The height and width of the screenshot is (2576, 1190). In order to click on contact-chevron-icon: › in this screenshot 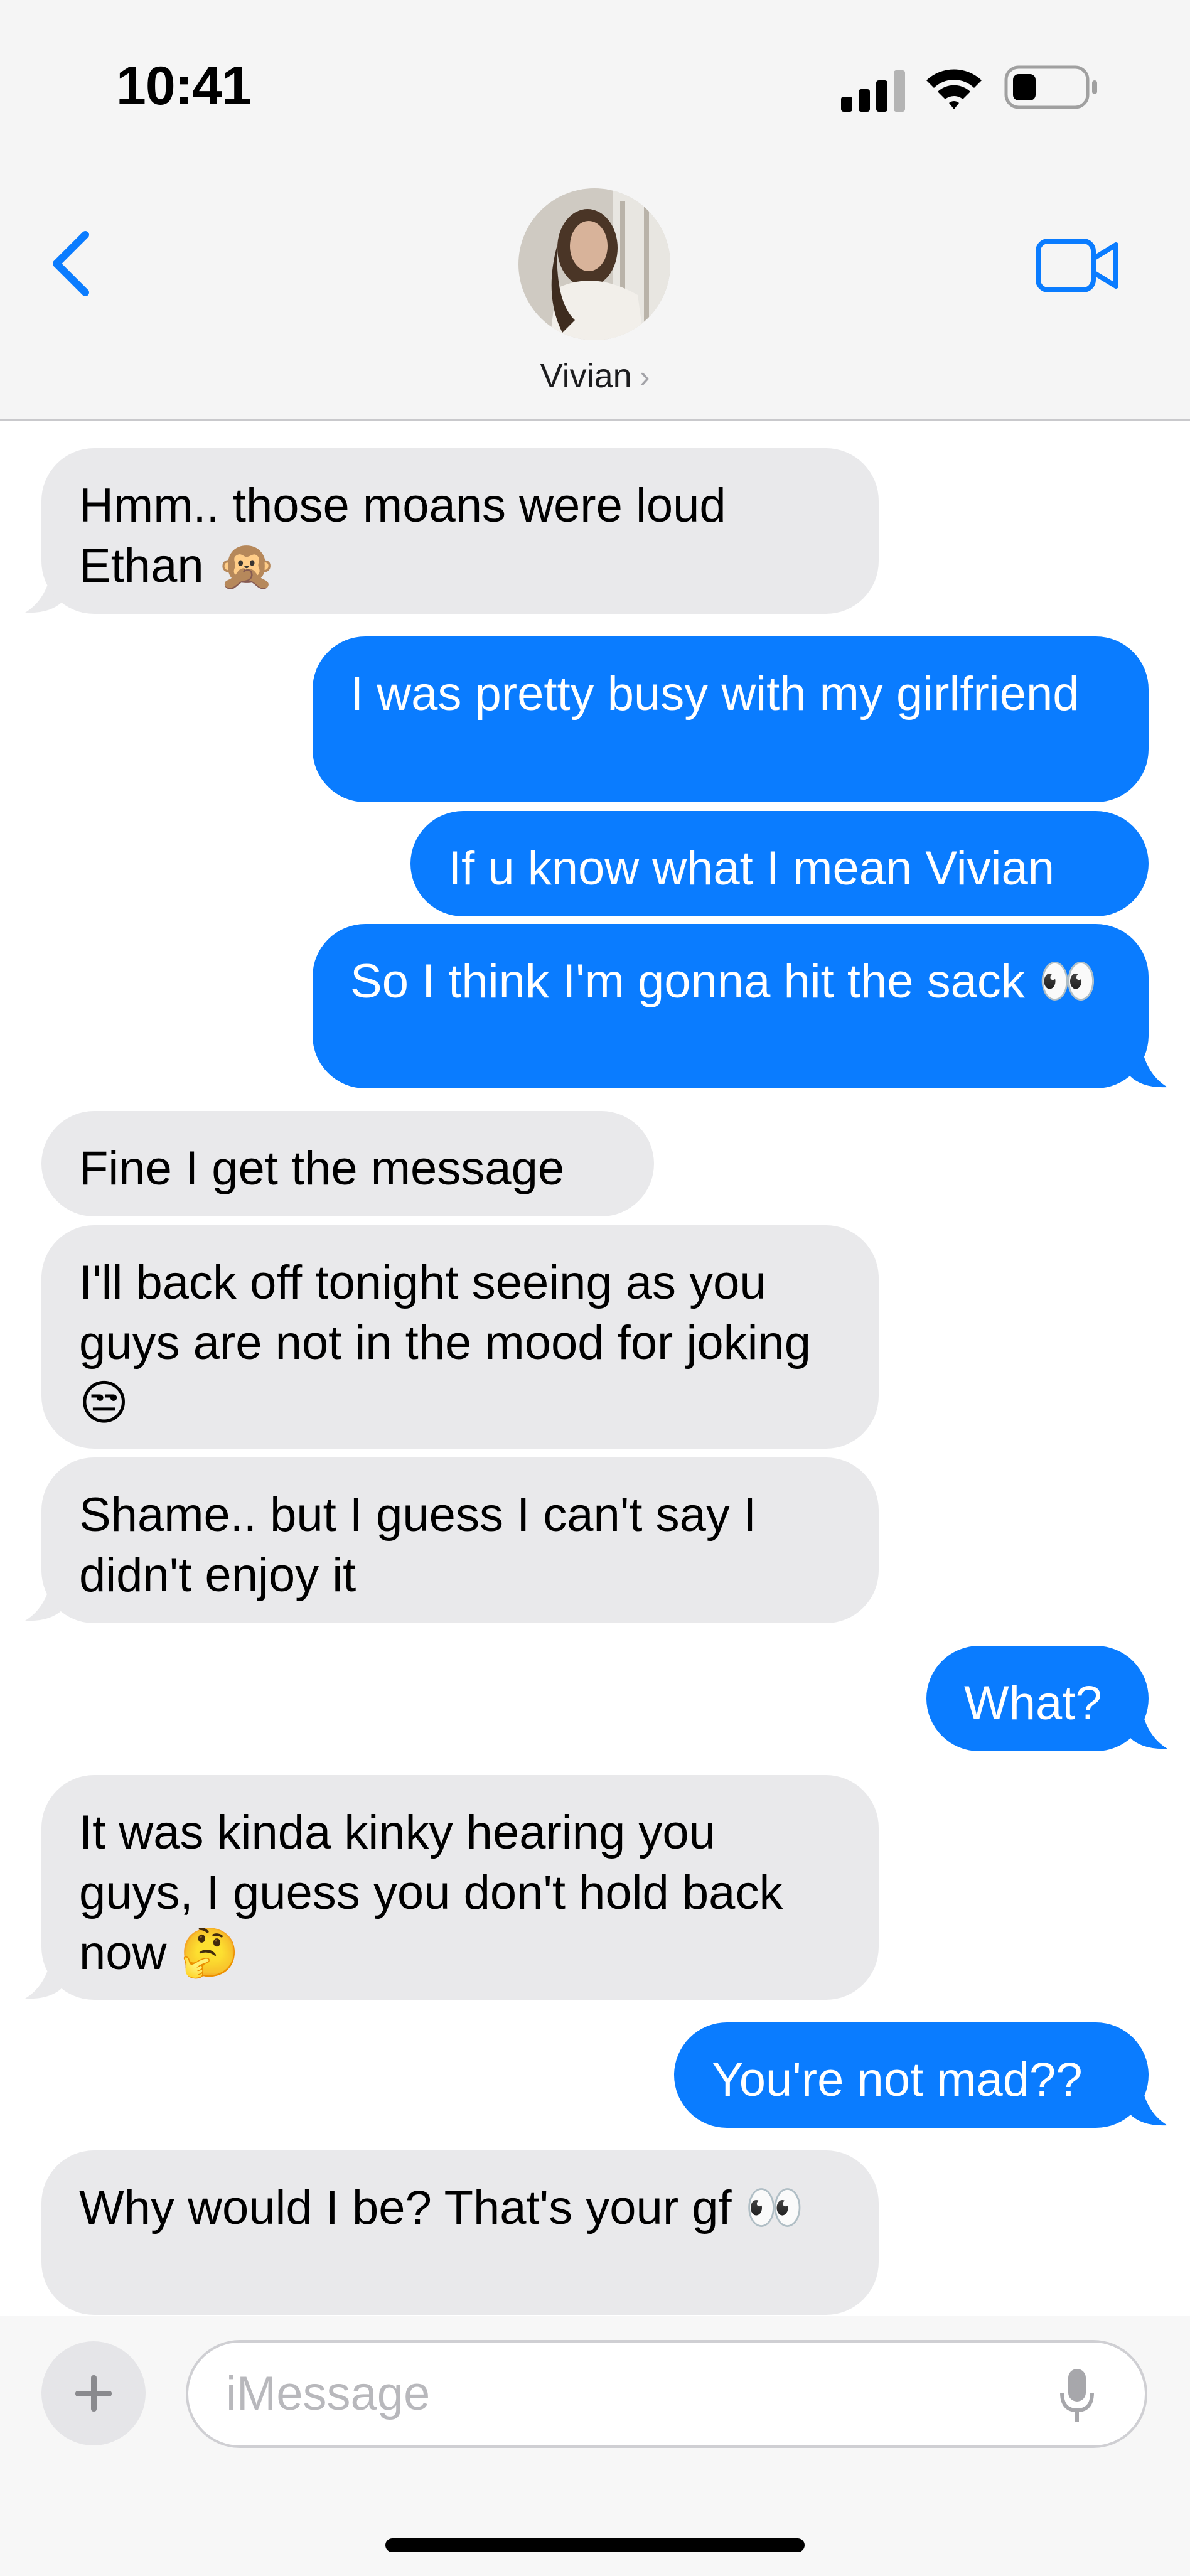, I will do `click(644, 376)`.